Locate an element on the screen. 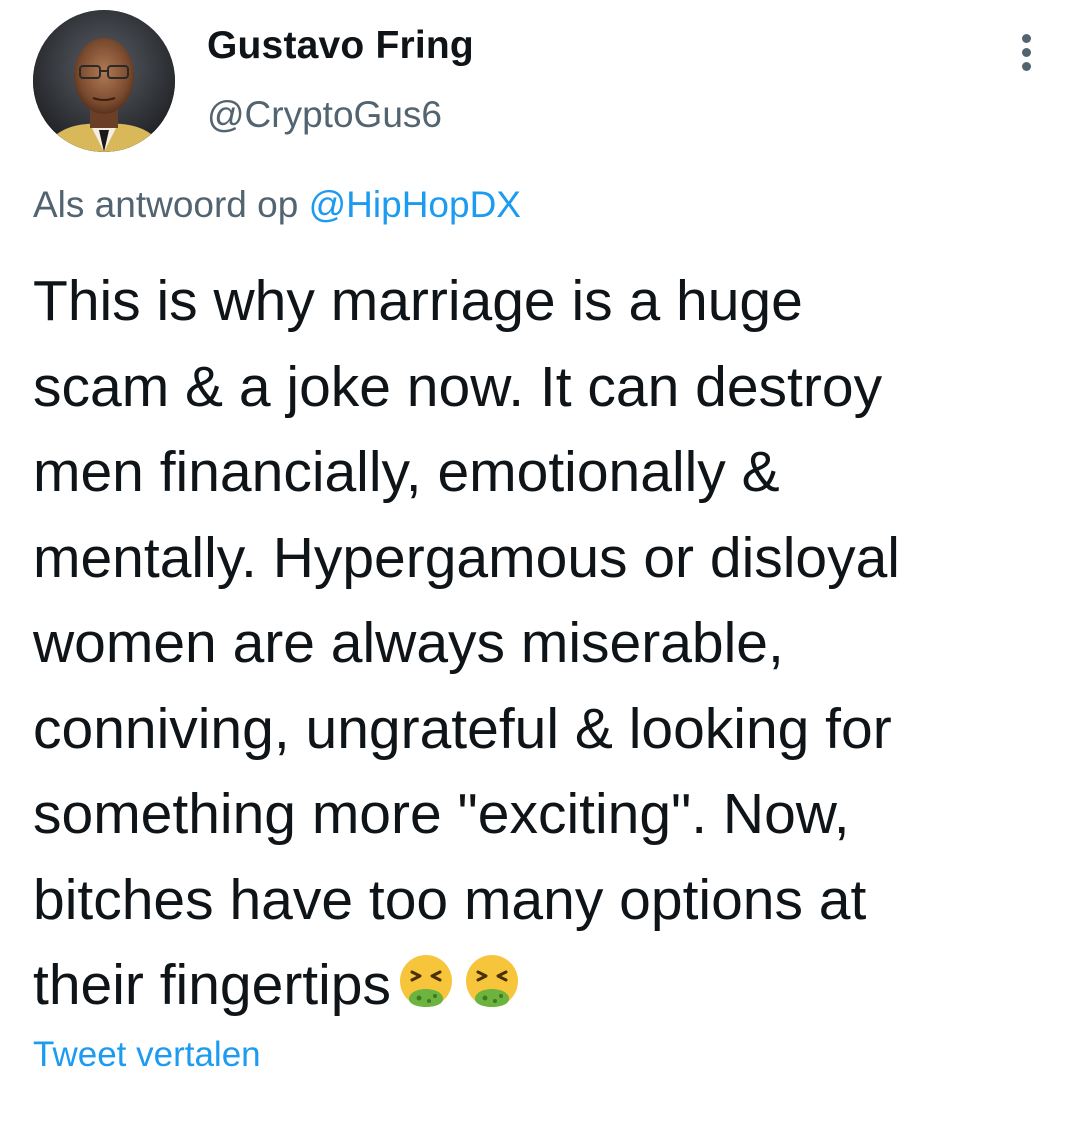  tweet-text-line: something more "exciting". Now, is located at coordinates (441, 814).